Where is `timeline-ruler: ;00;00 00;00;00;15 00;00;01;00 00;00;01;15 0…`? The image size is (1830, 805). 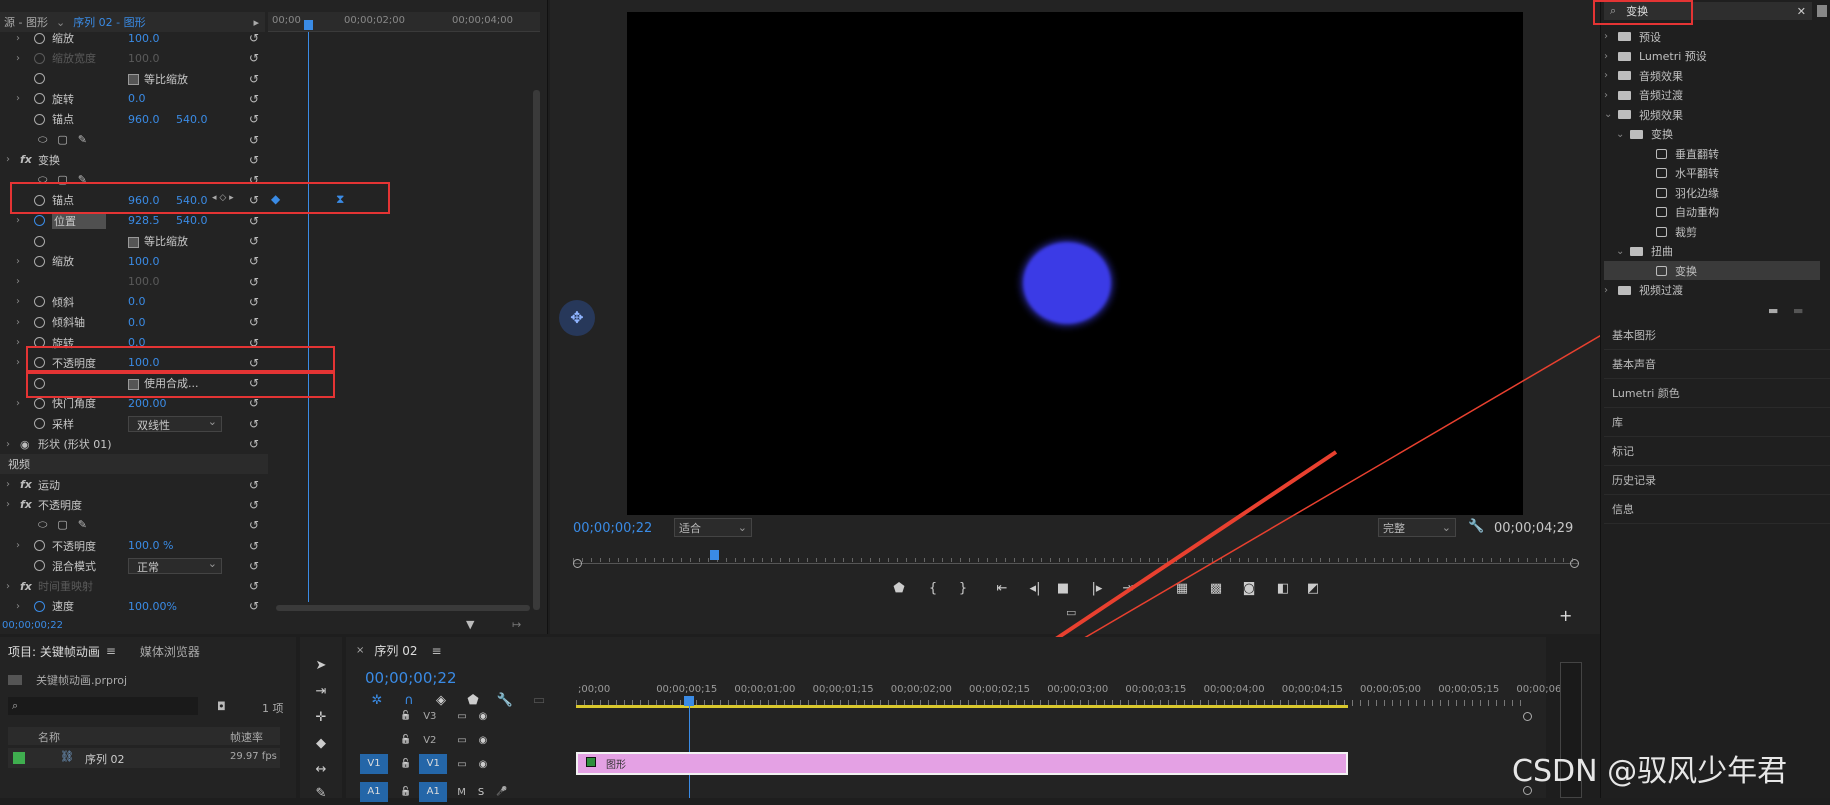
timeline-ruler: ;00;00 00;00;00;15 00;00;01;00 00;00;01;15 0… is located at coordinates (1068, 695).